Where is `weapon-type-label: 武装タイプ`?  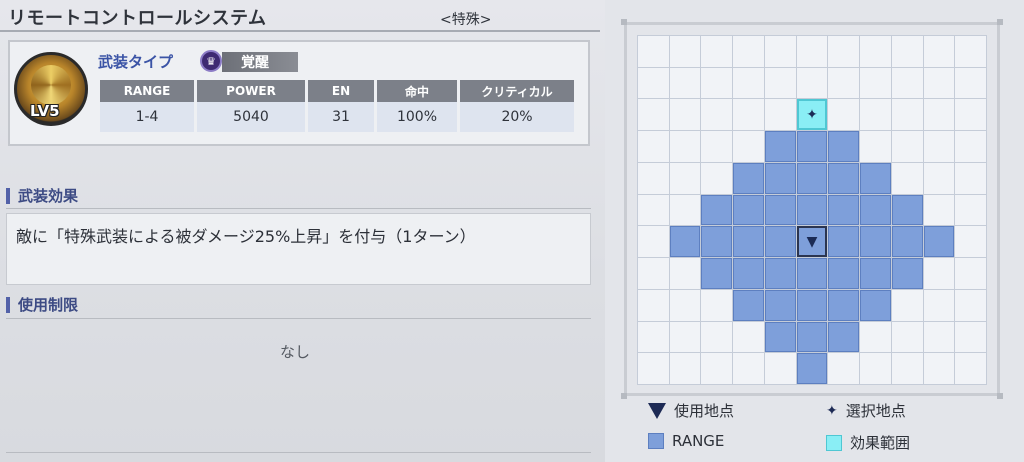 weapon-type-label: 武装タイプ is located at coordinates (136, 62).